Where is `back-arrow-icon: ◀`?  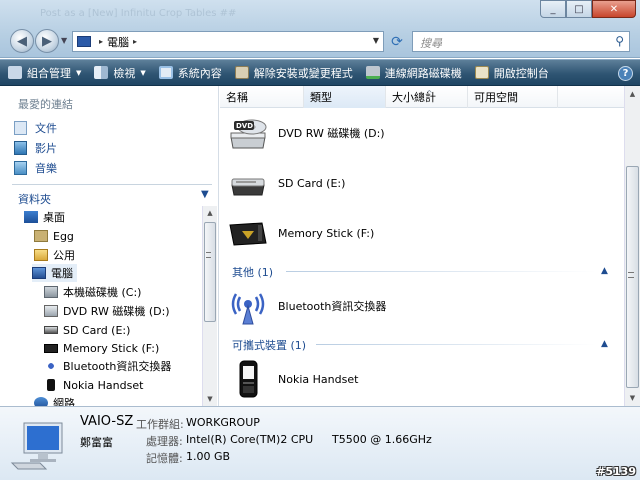
back-arrow-icon: ◀ is located at coordinates (22, 41).